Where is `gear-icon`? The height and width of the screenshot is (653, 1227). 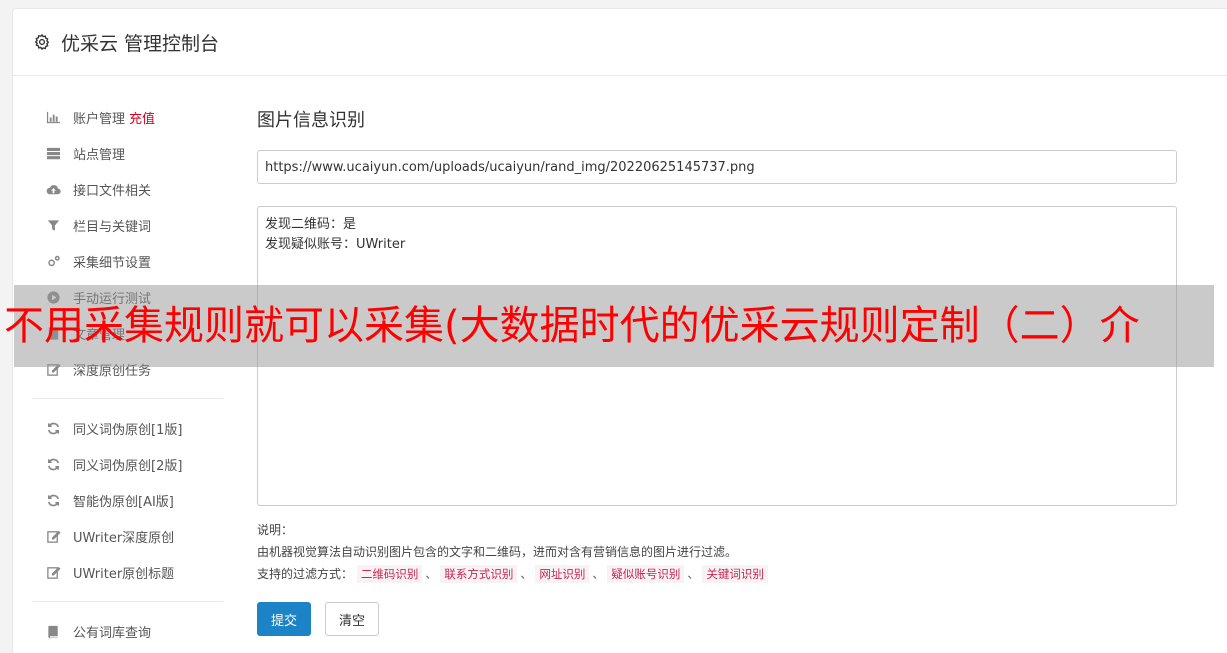 gear-icon is located at coordinates (42, 42).